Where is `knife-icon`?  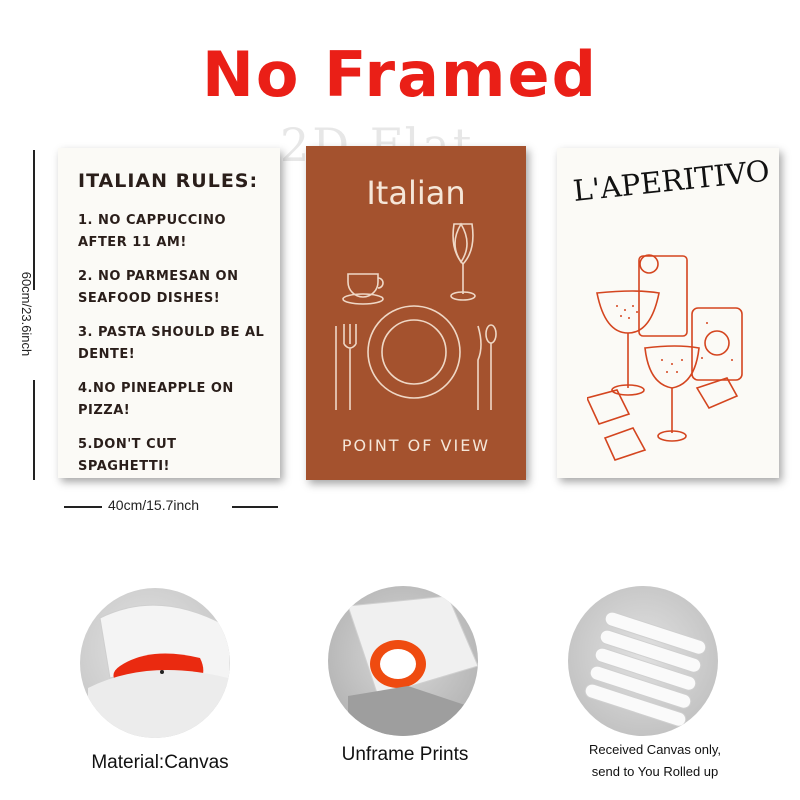 knife-icon is located at coordinates (479, 367).